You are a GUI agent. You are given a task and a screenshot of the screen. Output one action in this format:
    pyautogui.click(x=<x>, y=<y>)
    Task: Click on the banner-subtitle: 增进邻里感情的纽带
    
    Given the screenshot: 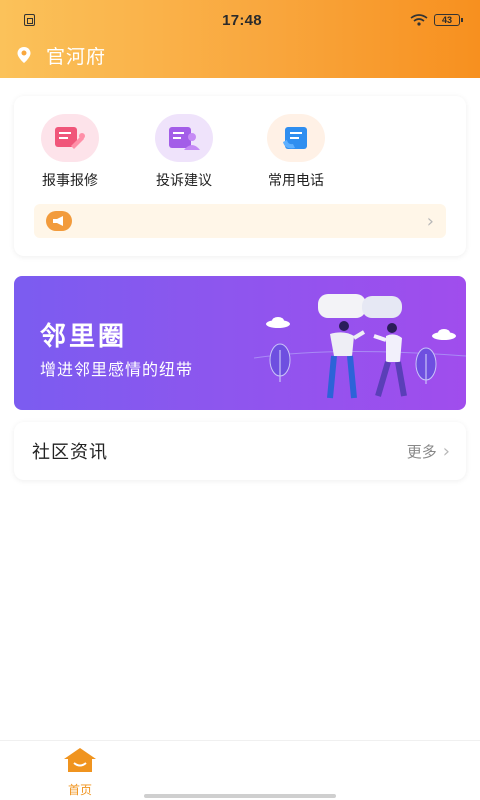 What is the action you would take?
    pyautogui.click(x=117, y=369)
    